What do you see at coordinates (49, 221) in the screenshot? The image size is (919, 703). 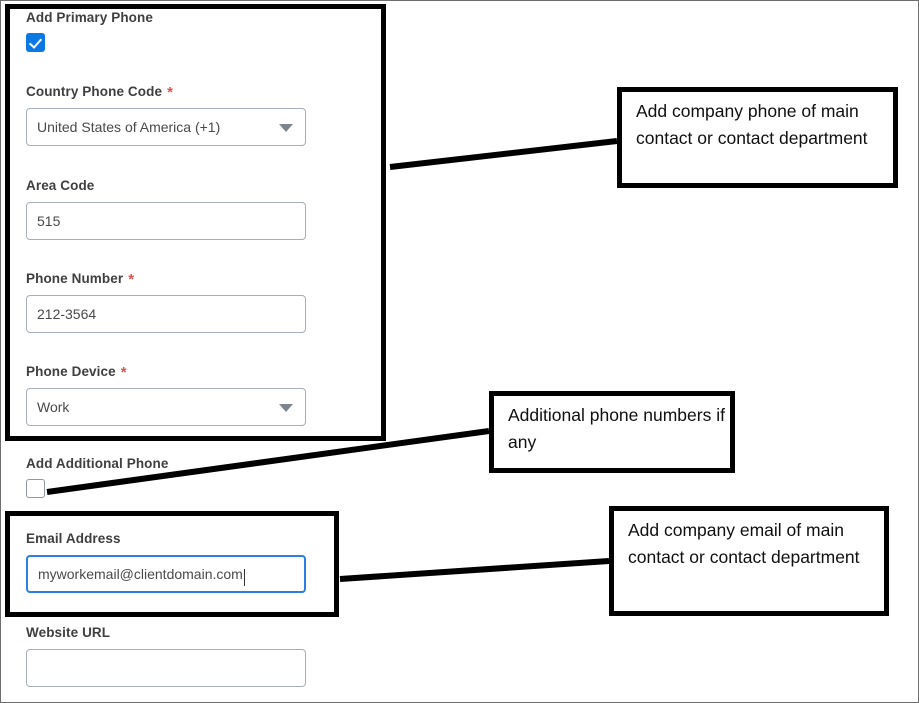 I see `area-code-value: 515` at bounding box center [49, 221].